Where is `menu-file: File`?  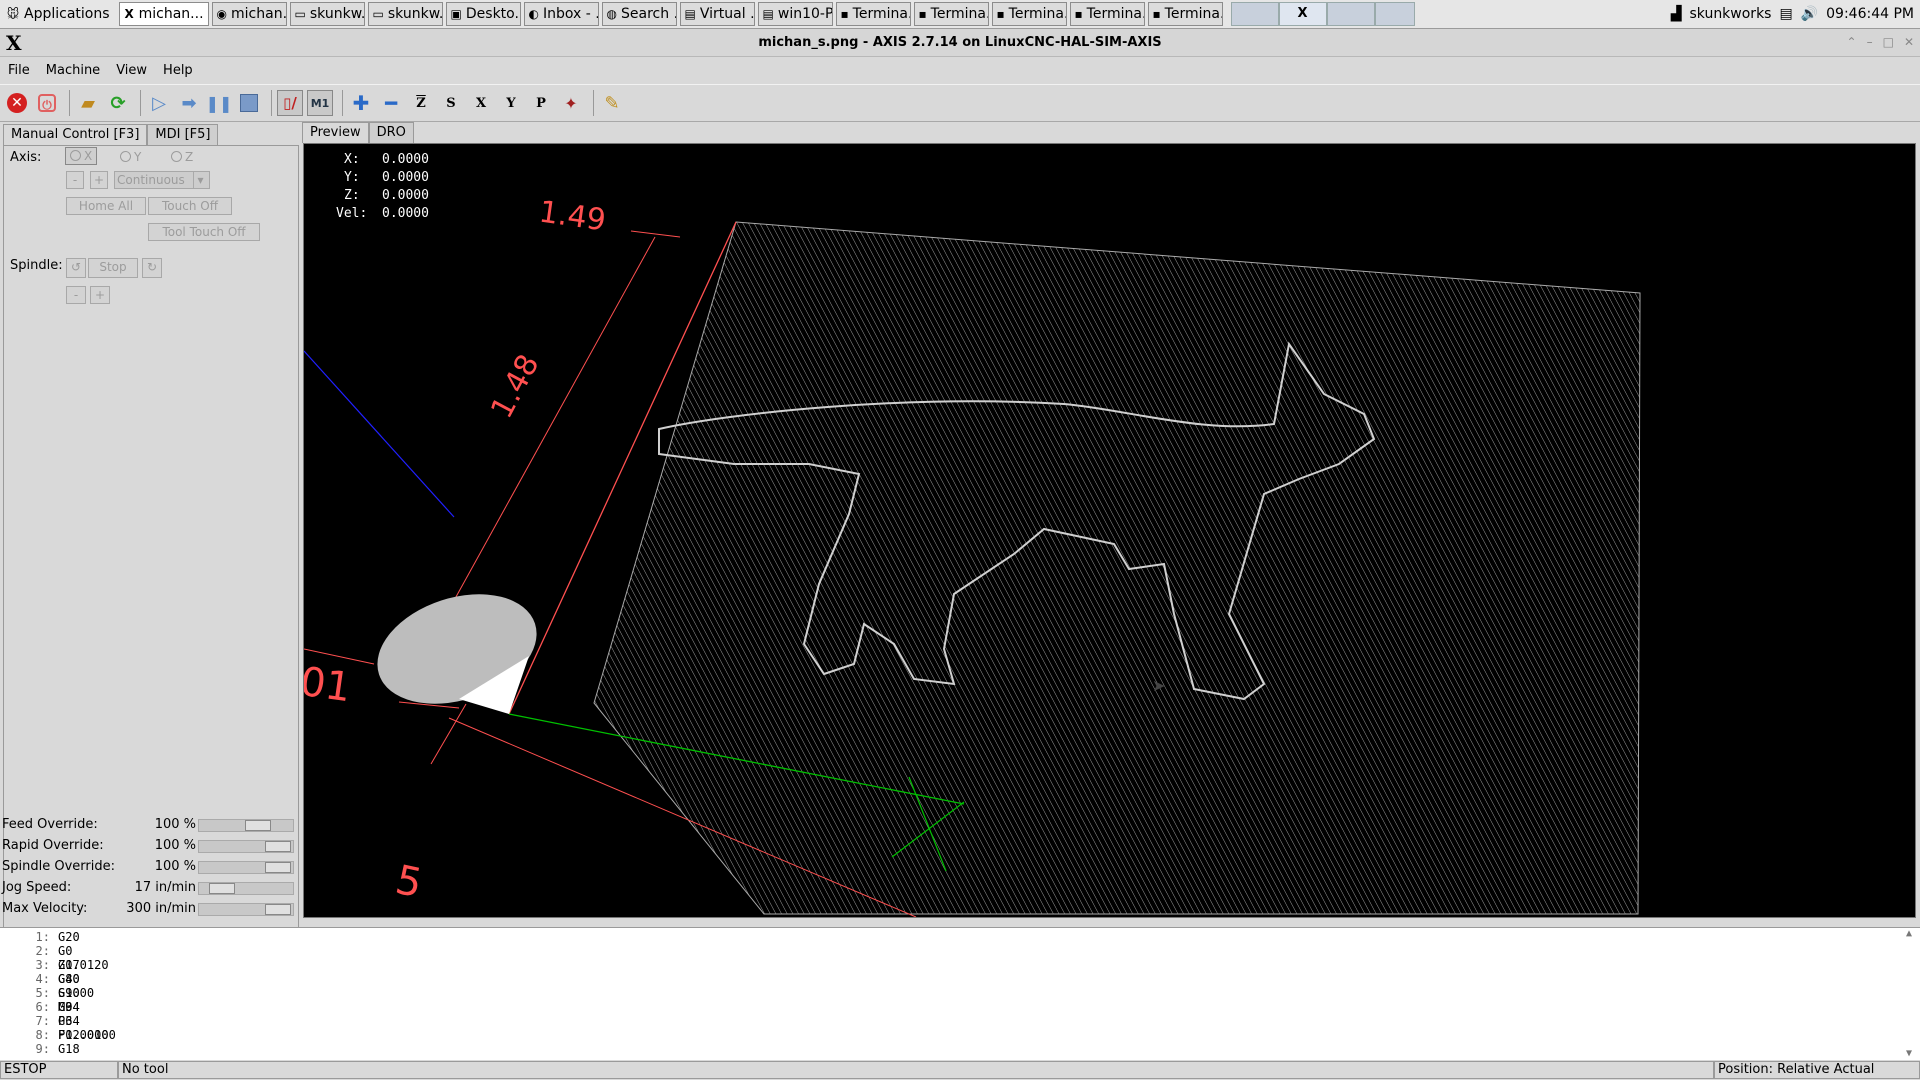 menu-file: File is located at coordinates (19, 70).